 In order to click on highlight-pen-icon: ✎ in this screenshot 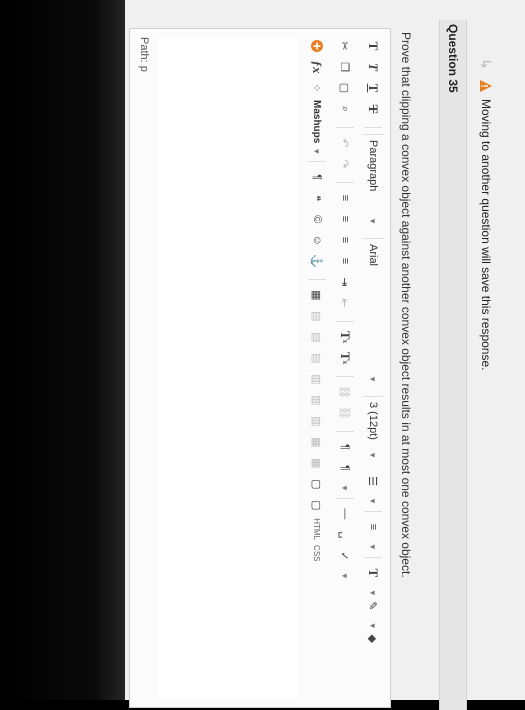, I will do `click(373, 606)`.